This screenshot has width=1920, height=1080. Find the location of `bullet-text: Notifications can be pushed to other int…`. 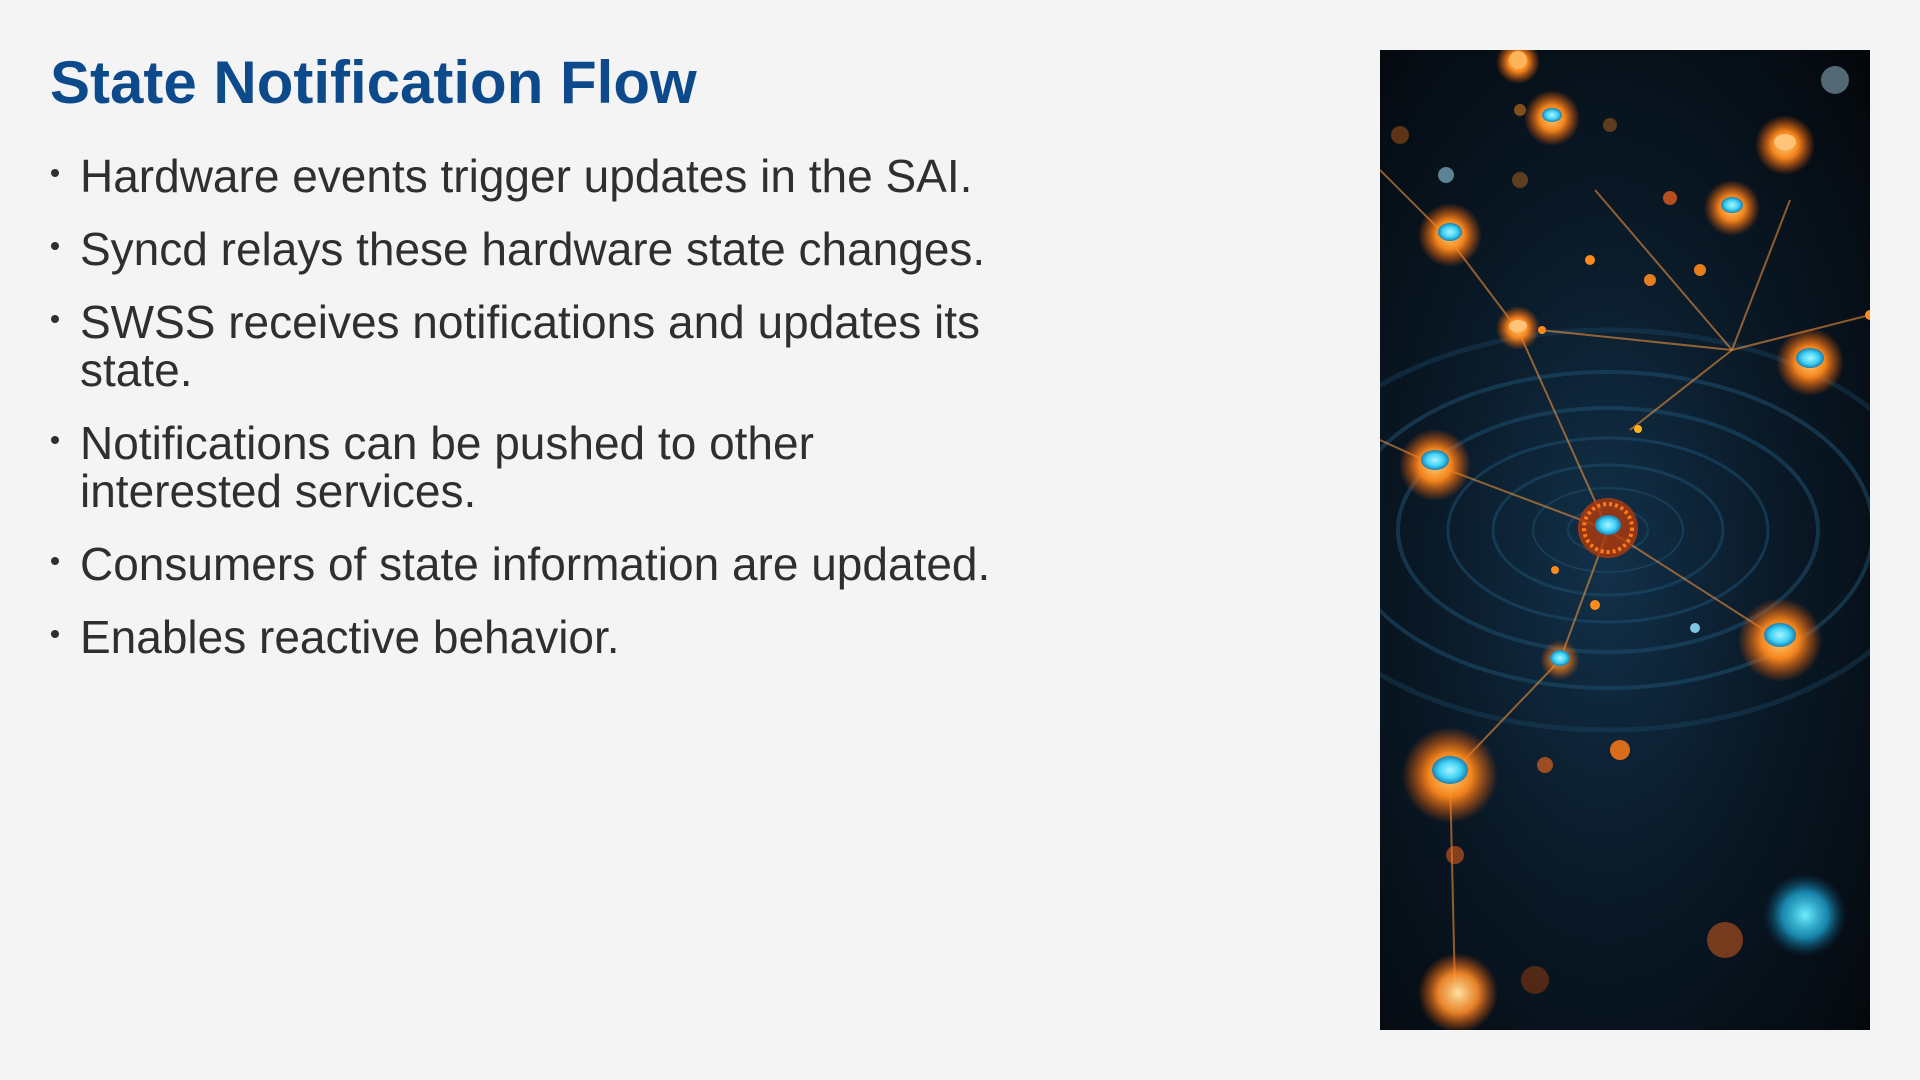

bullet-text: Notifications can be pushed to other int… is located at coordinates (447, 467).